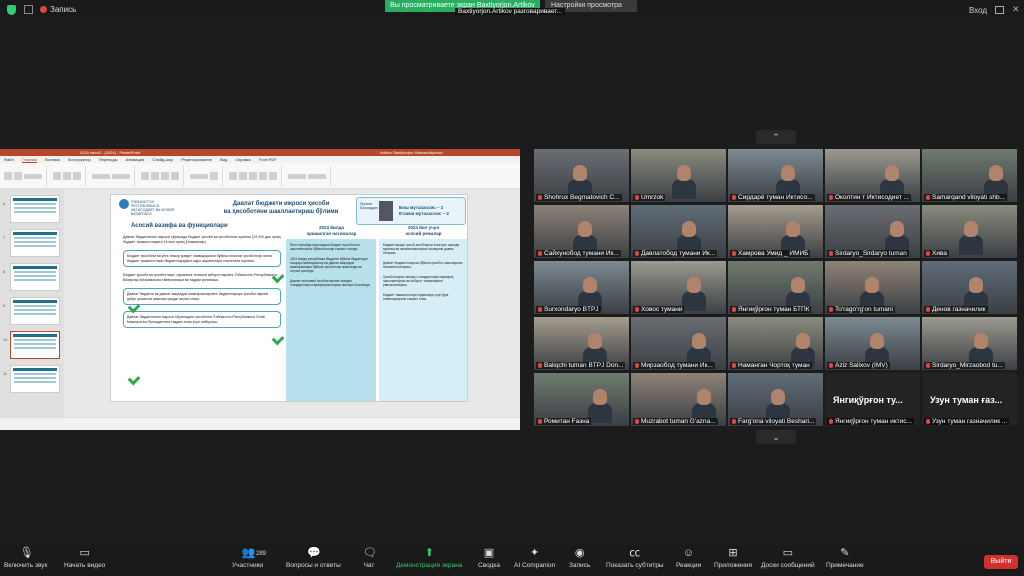 The image size is (1024, 576). I want to click on gallery-up-button: ⌃, so click(776, 137).